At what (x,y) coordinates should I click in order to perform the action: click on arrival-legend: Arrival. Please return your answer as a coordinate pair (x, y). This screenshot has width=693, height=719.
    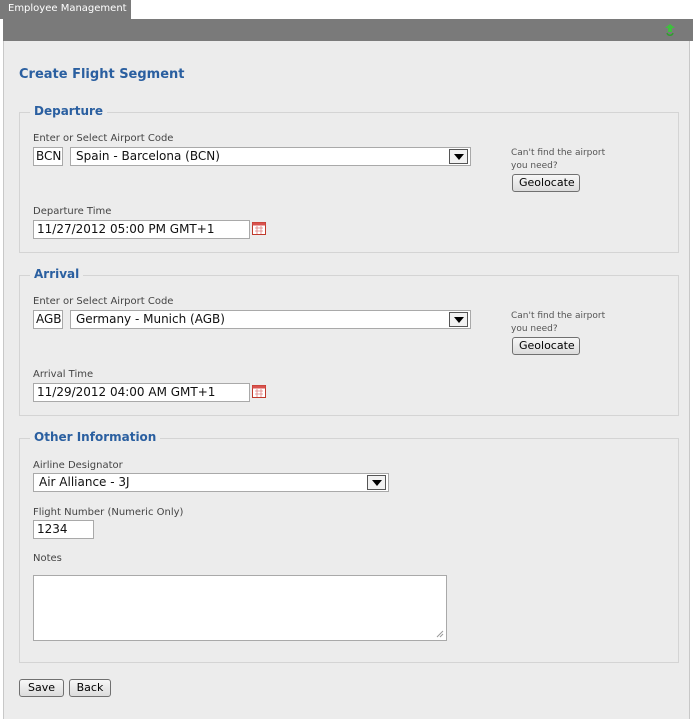
    Looking at the image, I should click on (57, 274).